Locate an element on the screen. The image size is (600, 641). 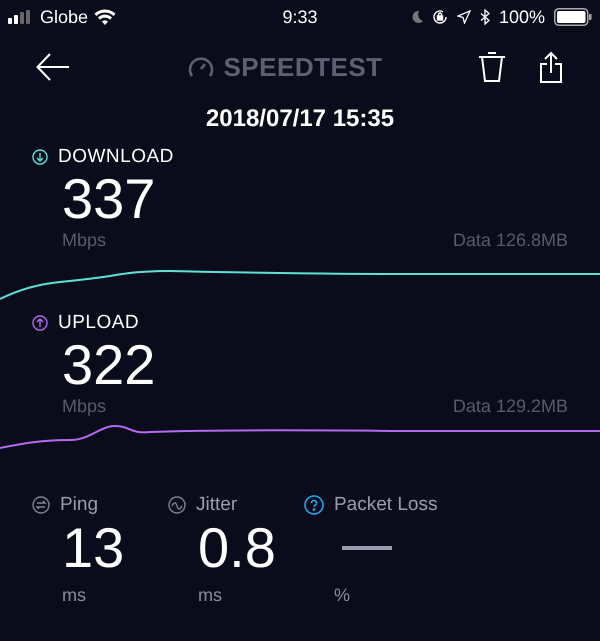
stat-unit: % is located at coordinates (342, 595).